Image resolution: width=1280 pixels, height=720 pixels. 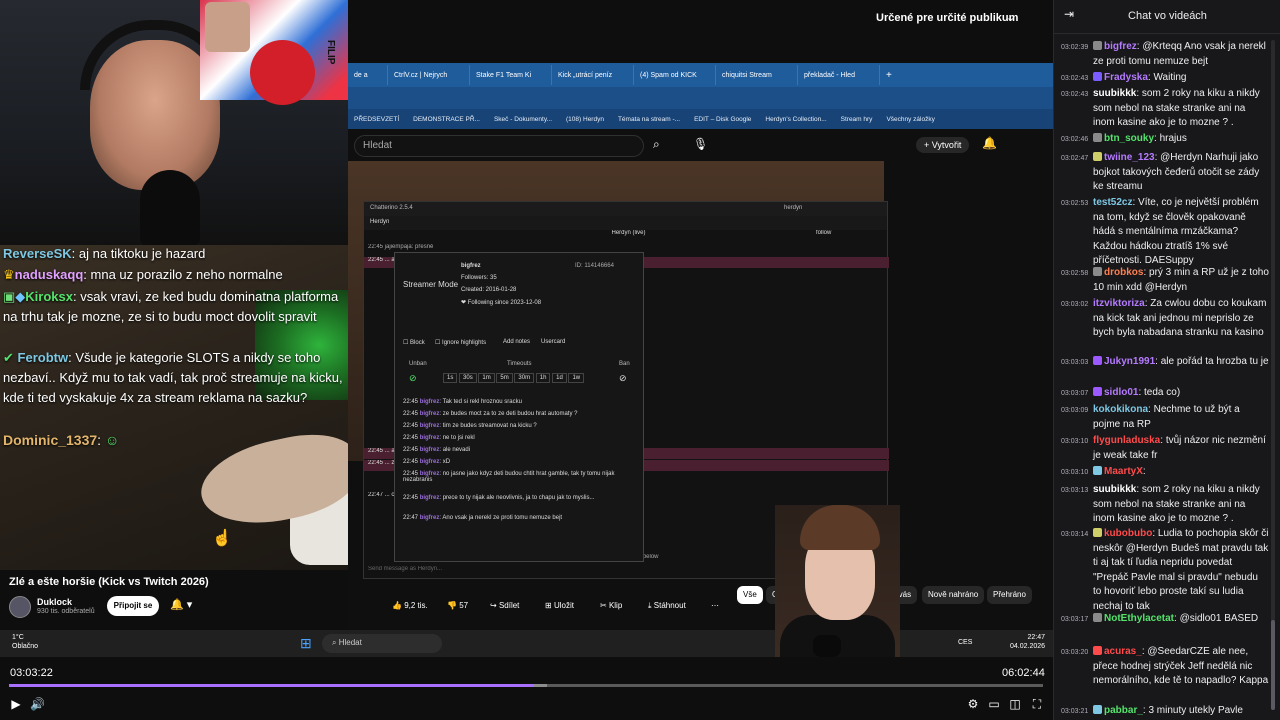 I want to click on share-button: ↪ Sdílet, so click(x=504, y=606).